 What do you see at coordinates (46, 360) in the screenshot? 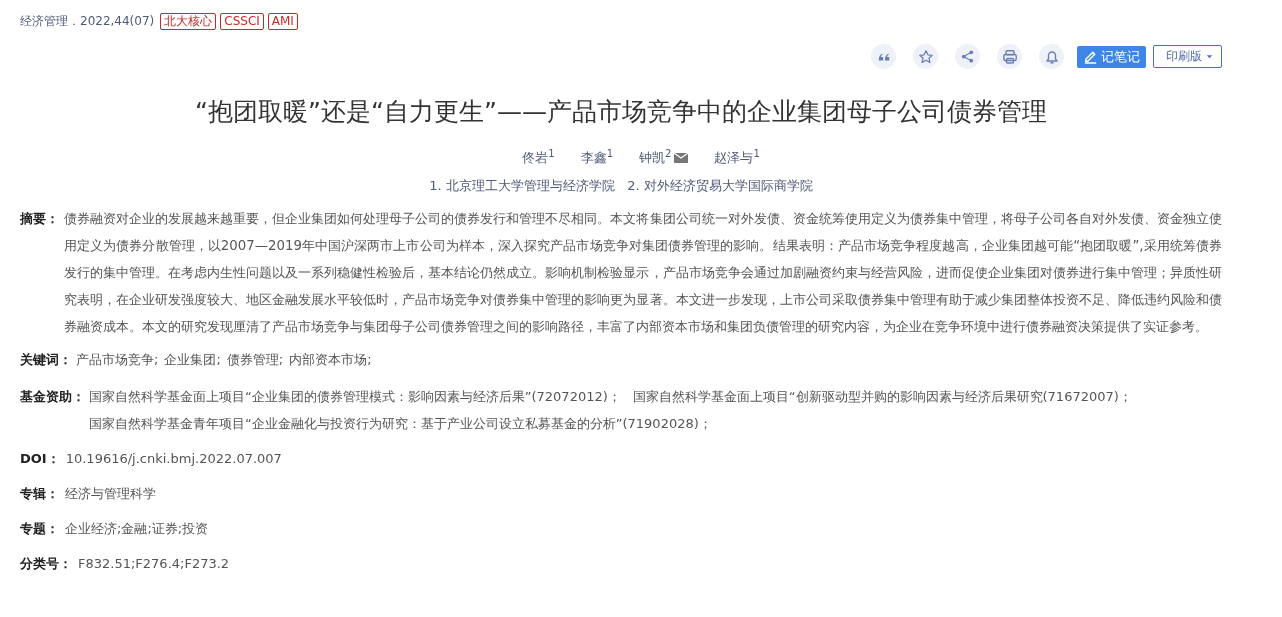
I see `field-label: 关键词：` at bounding box center [46, 360].